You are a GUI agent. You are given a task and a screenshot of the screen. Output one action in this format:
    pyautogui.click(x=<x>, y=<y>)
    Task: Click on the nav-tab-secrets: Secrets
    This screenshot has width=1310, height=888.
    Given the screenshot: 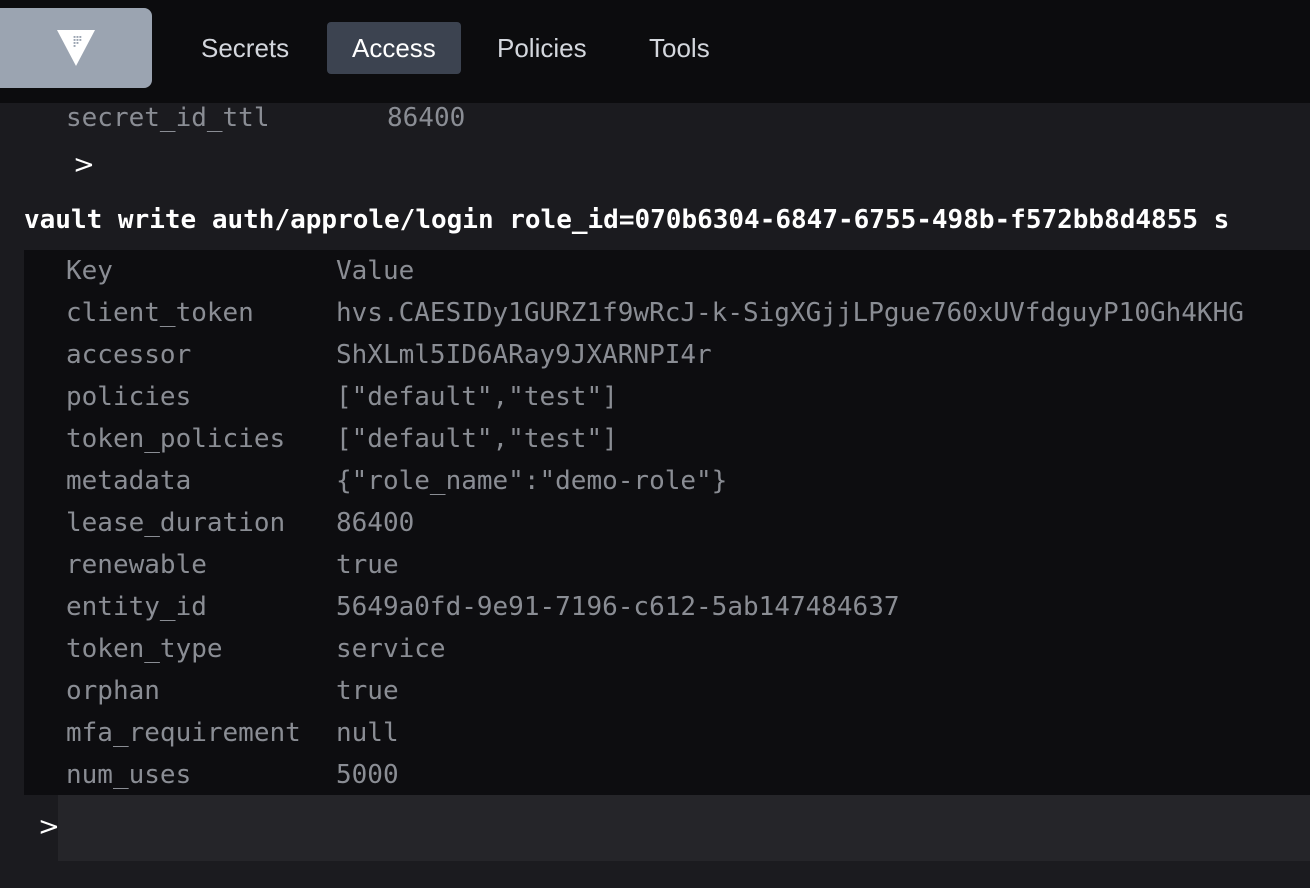 What is the action you would take?
    pyautogui.click(x=245, y=48)
    